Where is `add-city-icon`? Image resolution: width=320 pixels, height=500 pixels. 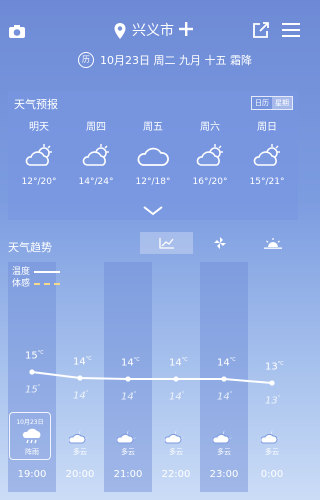
add-city-icon is located at coordinates (186, 29).